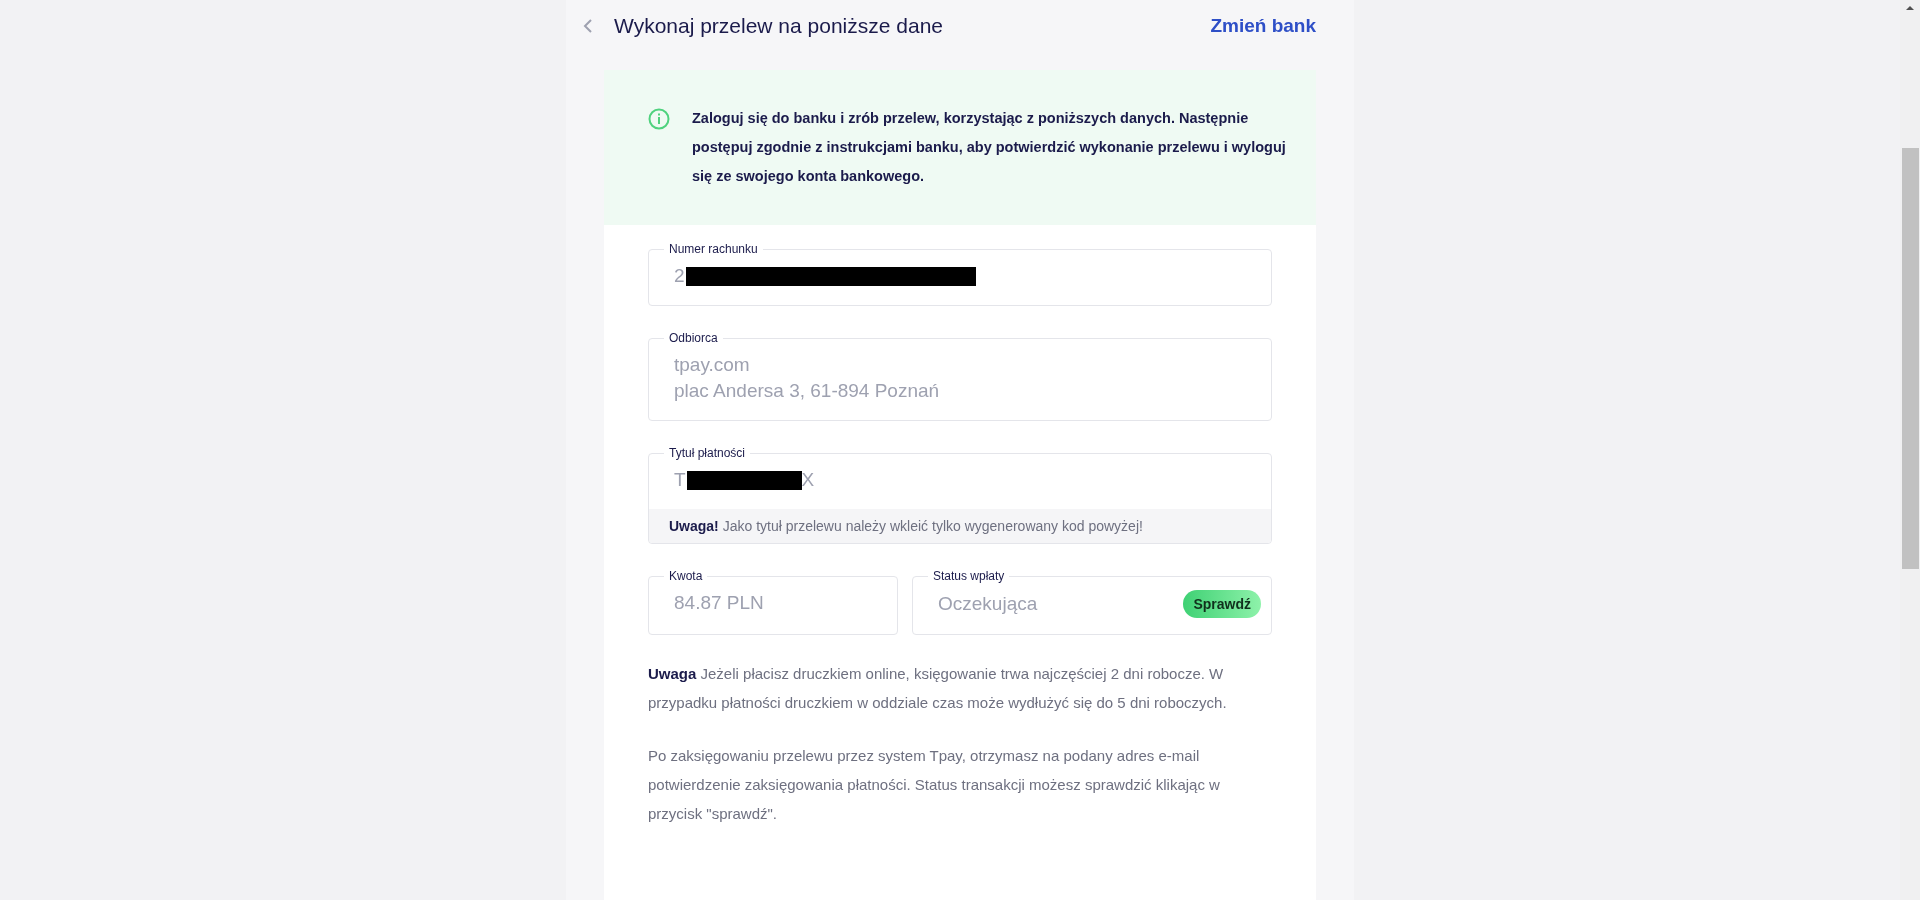 Image resolution: width=1920 pixels, height=900 pixels. I want to click on field-value: 2, so click(679, 276).